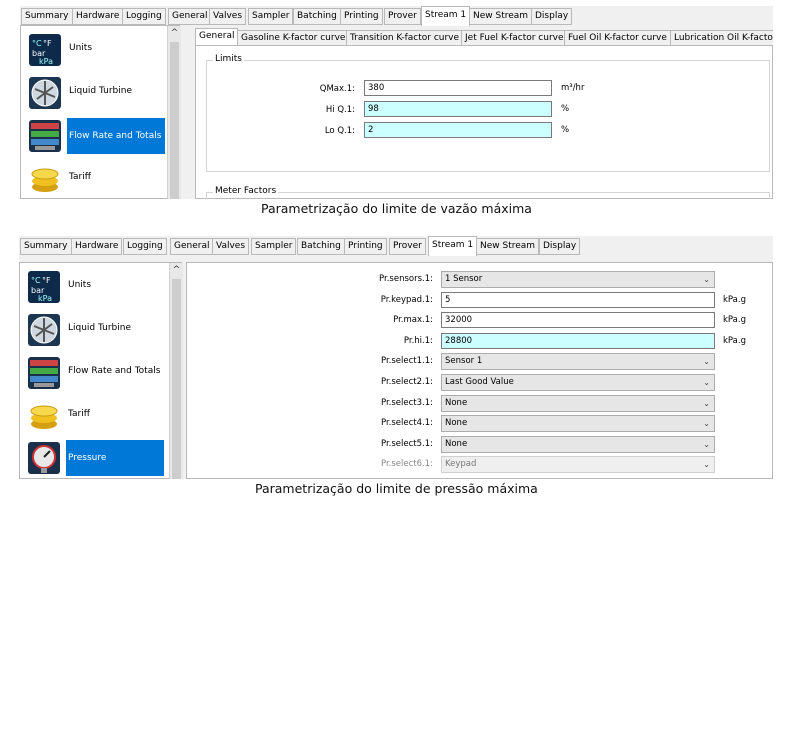 Image resolution: width=799 pixels, height=734 pixels. What do you see at coordinates (565, 109) in the screenshot?
I see `hiq-unit: %` at bounding box center [565, 109].